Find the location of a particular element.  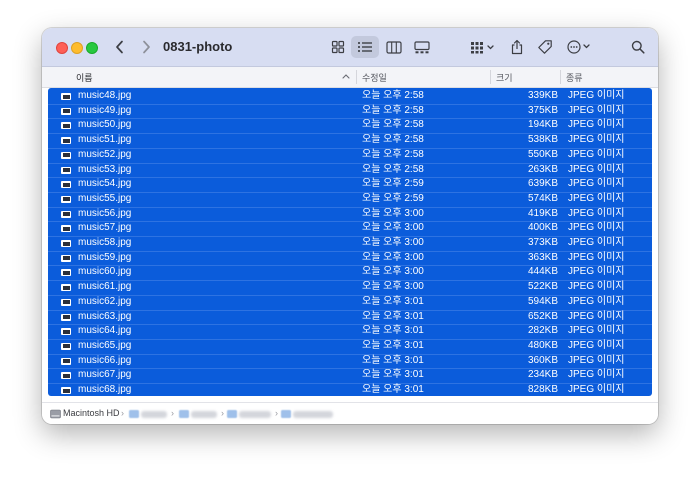

file-date: 오늘 오후 2:59 is located at coordinates (393, 198).